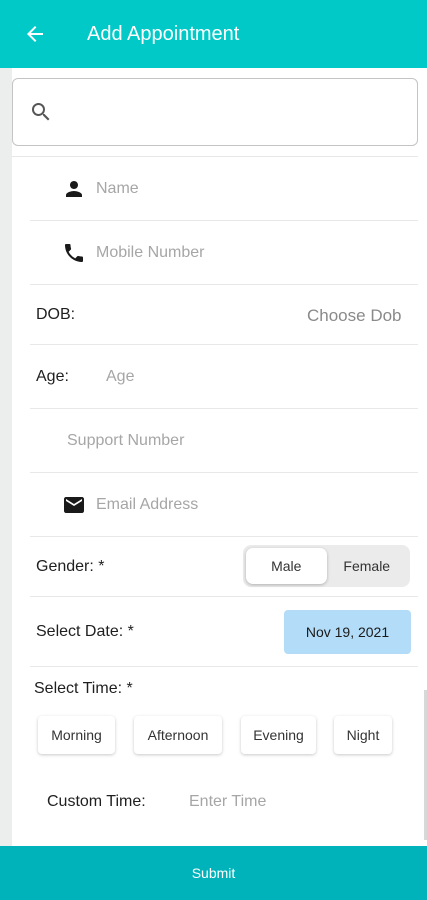 The height and width of the screenshot is (900, 427). What do you see at coordinates (363, 735) in the screenshot?
I see `time-night-chip: Night` at bounding box center [363, 735].